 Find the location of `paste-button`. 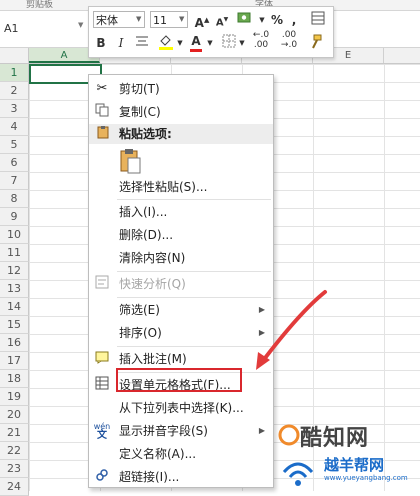

paste-button is located at coordinates (131, 161).